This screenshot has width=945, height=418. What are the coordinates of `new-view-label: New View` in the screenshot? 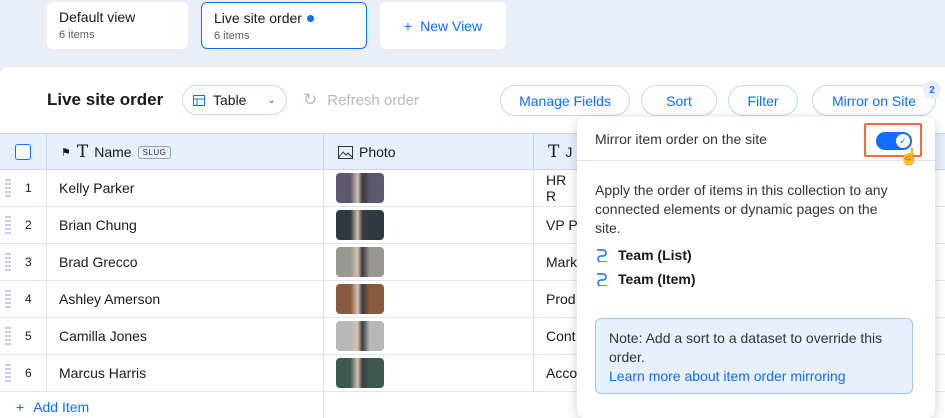 It's located at (451, 25).